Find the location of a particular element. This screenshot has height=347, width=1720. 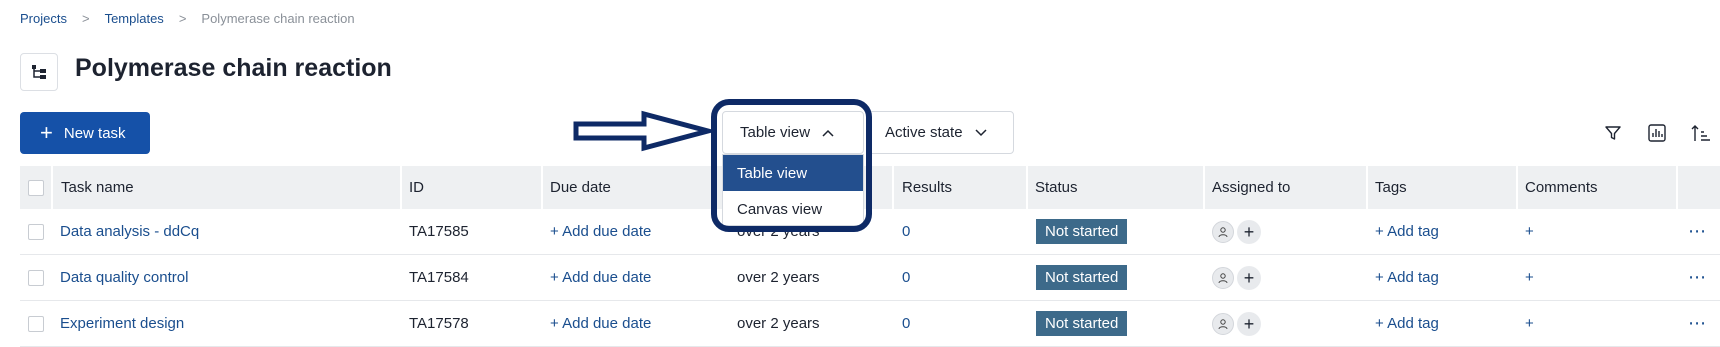

task-name-link: Data quality control is located at coordinates (124, 277).